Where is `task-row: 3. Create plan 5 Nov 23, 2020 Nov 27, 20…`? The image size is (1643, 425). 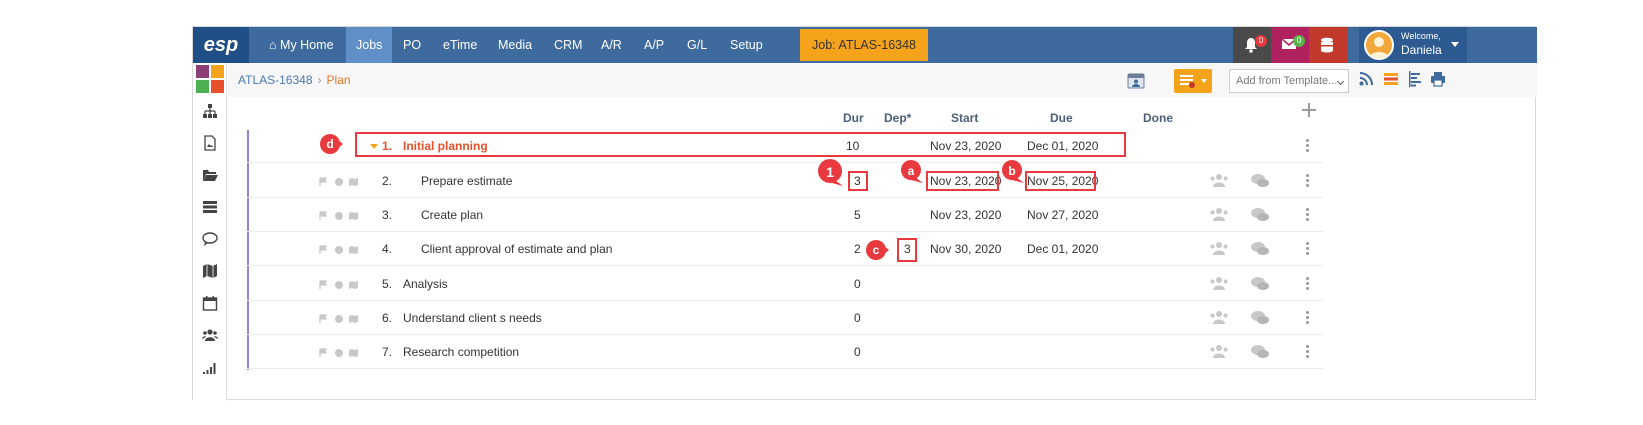
task-row: 3. Create plan 5 Nov 23, 2020 Nov 27, 20… is located at coordinates (785, 215).